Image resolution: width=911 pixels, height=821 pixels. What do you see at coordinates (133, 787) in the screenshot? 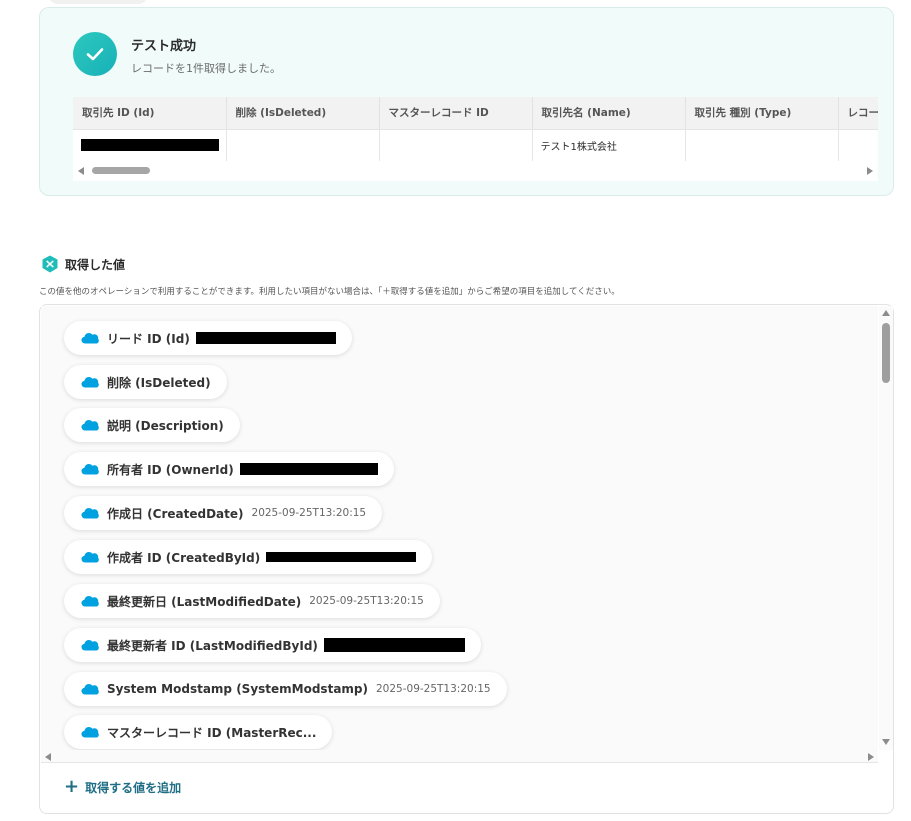
I see `add-value-label: 取得する値を追加` at bounding box center [133, 787].